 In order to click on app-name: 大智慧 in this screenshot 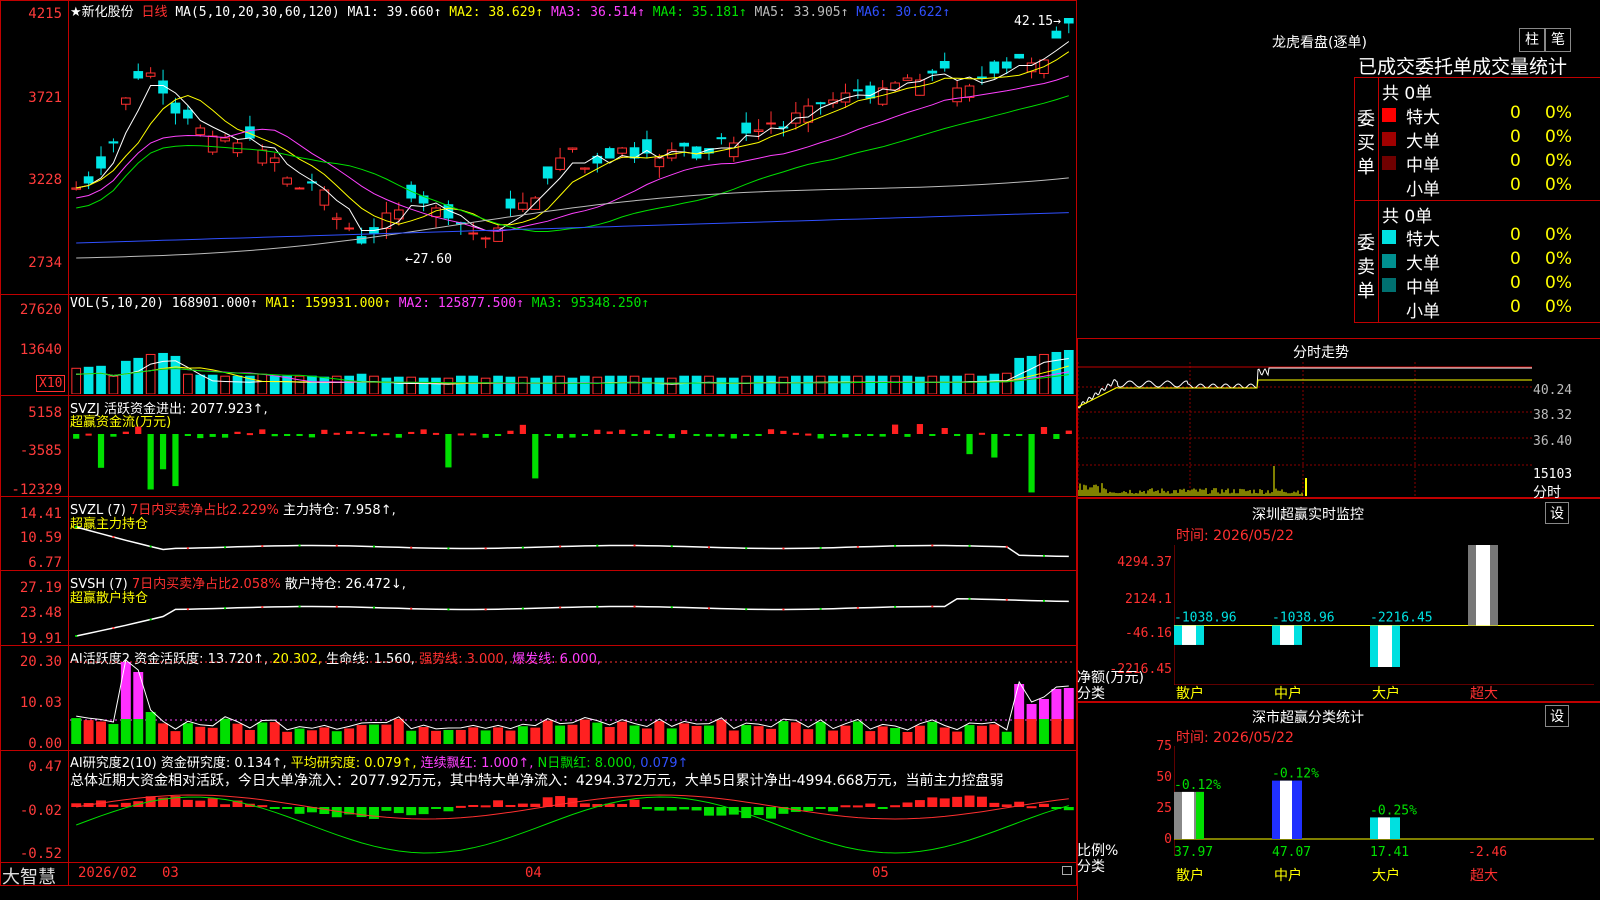, I will do `click(29, 877)`.